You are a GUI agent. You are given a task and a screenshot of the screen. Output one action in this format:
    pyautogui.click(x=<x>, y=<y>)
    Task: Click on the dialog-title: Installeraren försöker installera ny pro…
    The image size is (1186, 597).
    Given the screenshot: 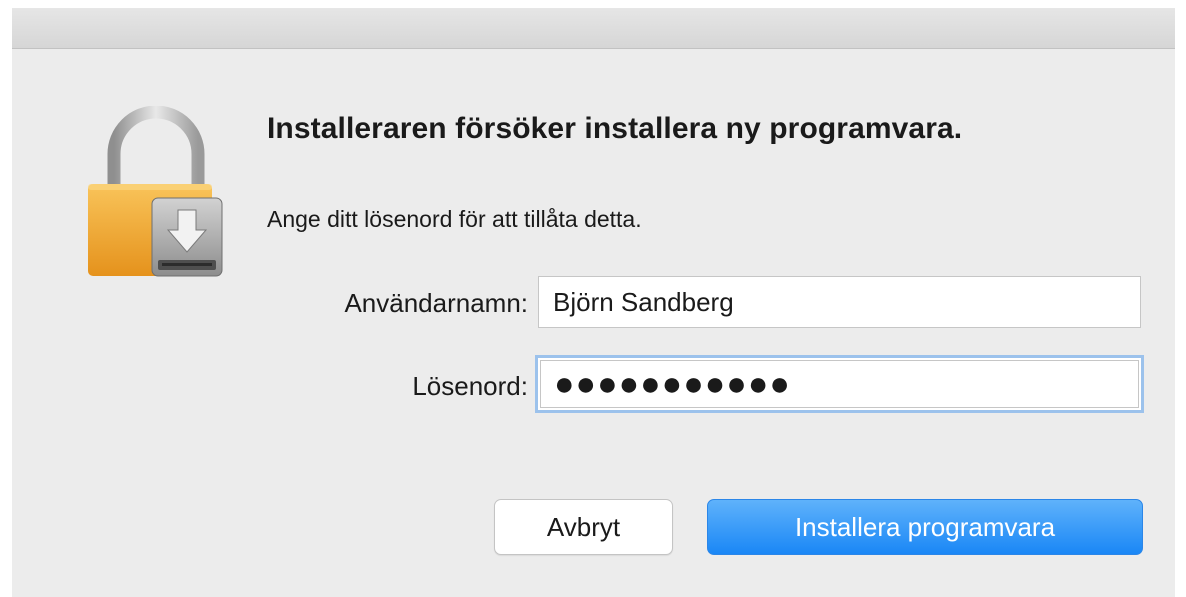 What is the action you would take?
    pyautogui.click(x=615, y=128)
    